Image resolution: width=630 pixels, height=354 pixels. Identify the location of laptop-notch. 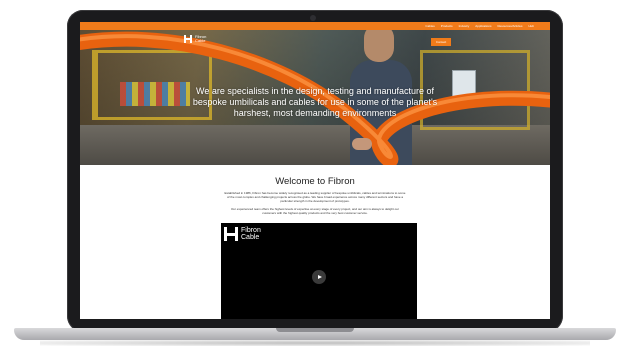
(315, 330).